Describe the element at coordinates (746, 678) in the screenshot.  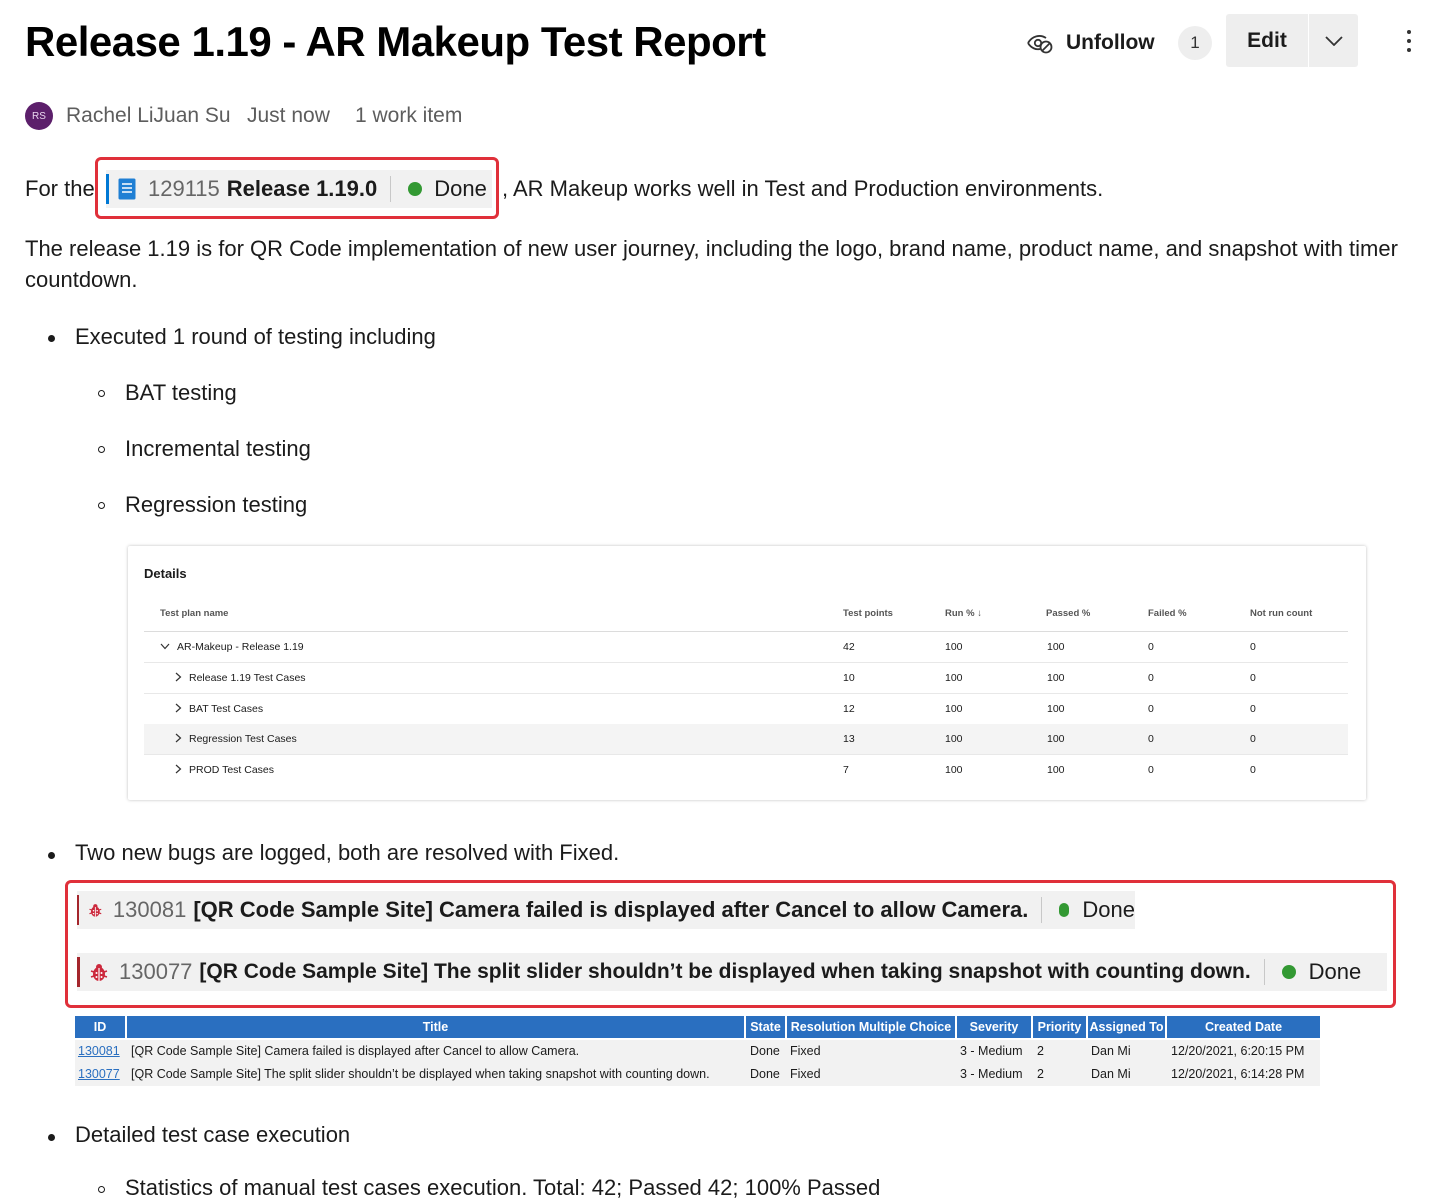
I see `table-row: Release 1.19 Test Cases 10 100 100 0 0` at that location.